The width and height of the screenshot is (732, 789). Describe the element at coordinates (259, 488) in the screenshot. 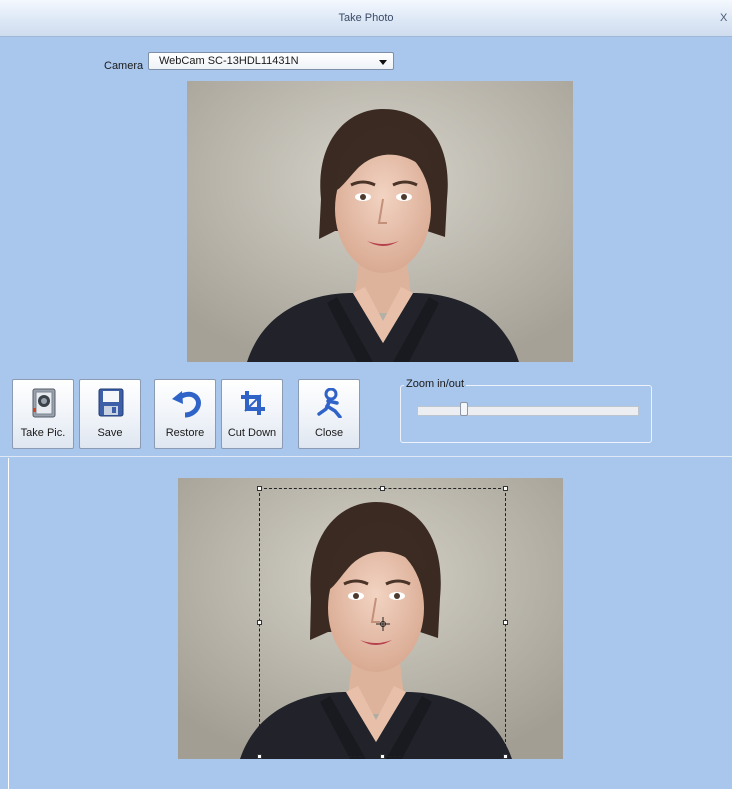

I see `crop-handle-top-left` at that location.